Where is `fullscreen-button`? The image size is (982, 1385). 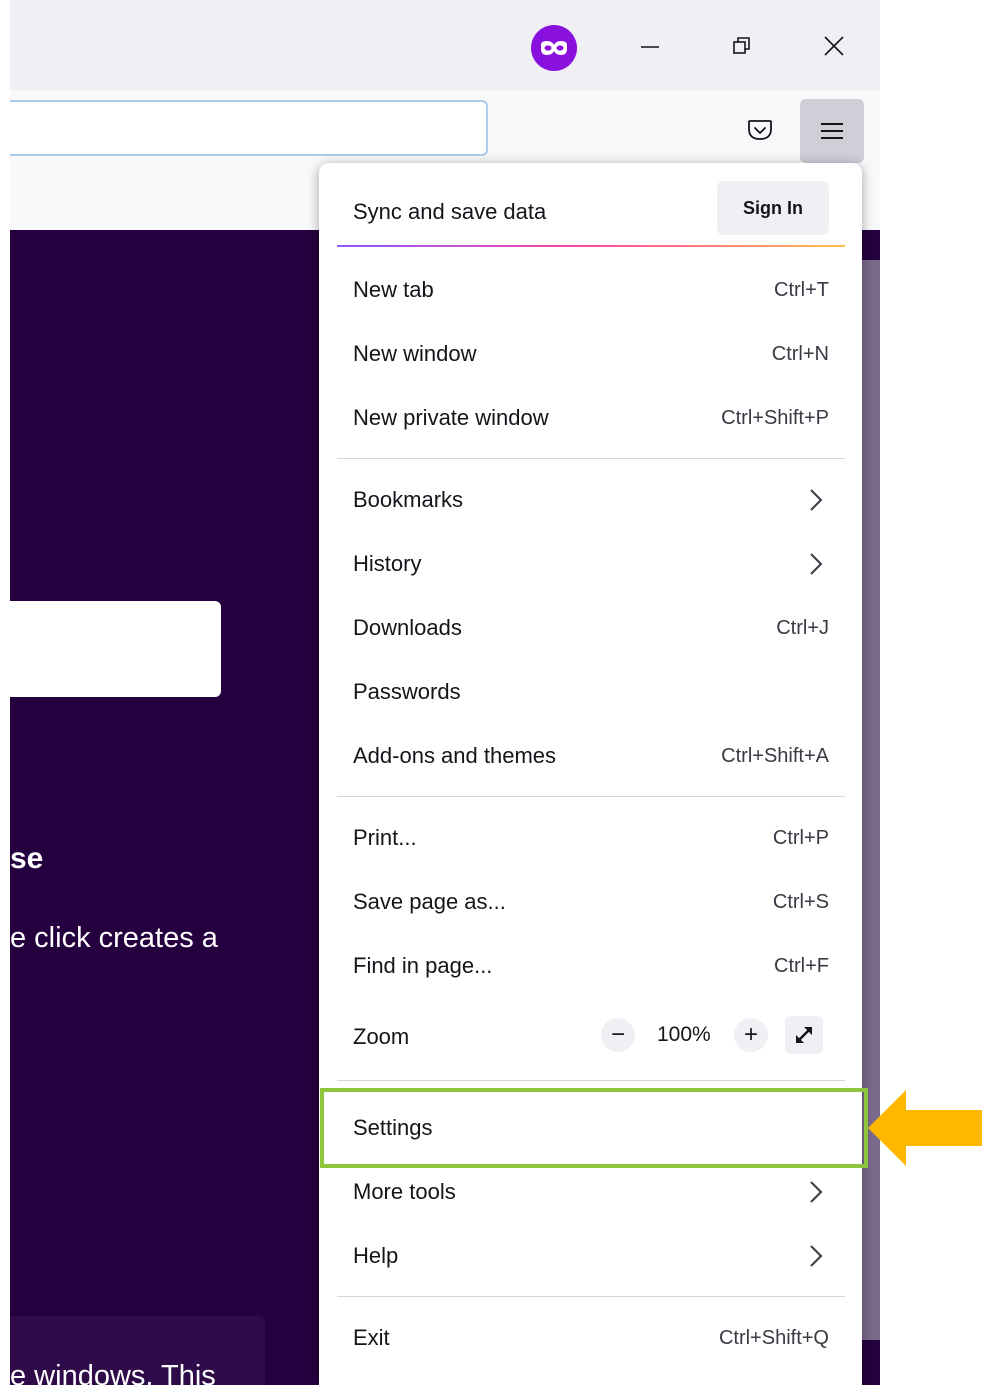
fullscreen-button is located at coordinates (804, 1035).